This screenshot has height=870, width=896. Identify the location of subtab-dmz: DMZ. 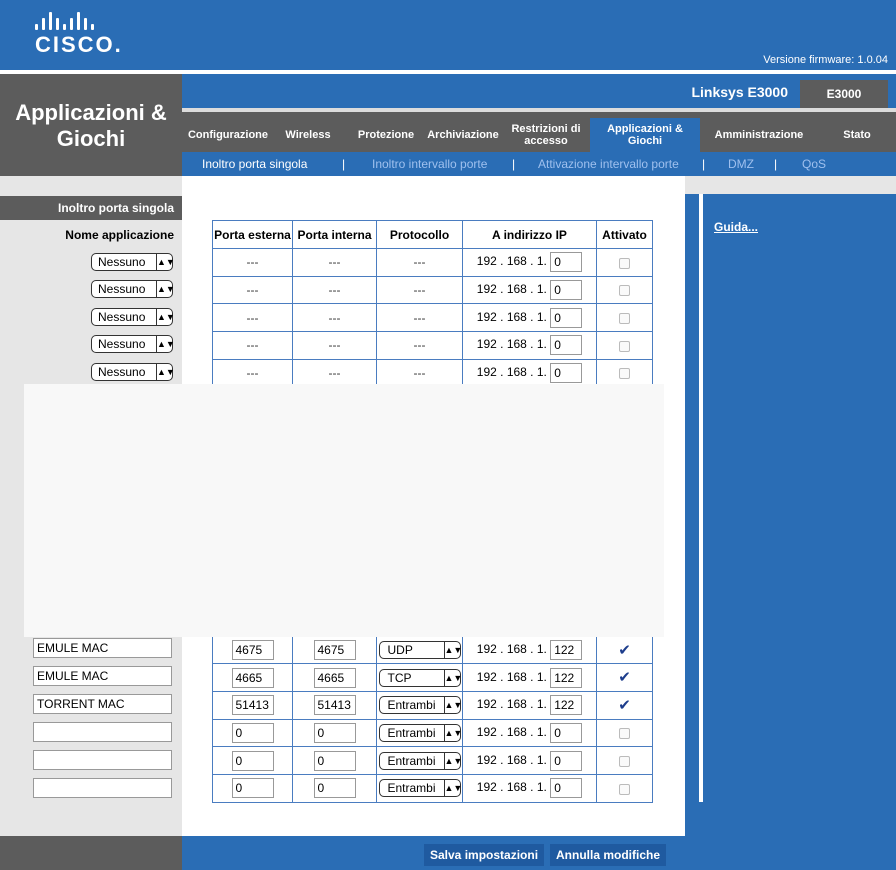
(741, 164).